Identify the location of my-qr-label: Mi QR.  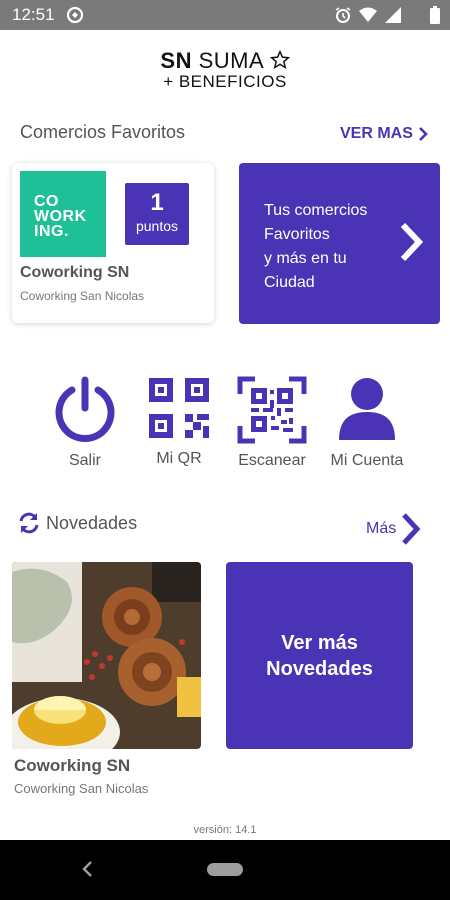
(179, 458).